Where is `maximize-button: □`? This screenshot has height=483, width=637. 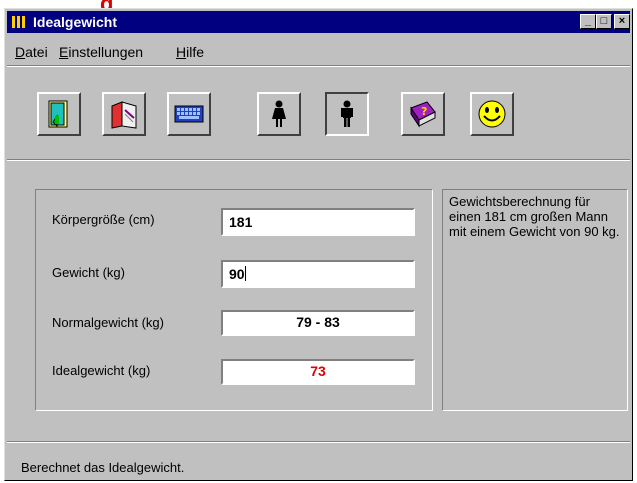
maximize-button: □ is located at coordinates (604, 21).